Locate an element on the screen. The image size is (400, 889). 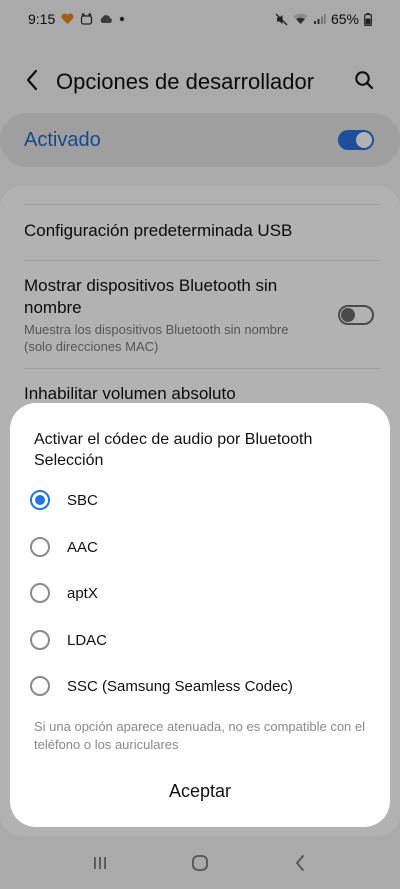
option-aac: AAC is located at coordinates (200, 547).